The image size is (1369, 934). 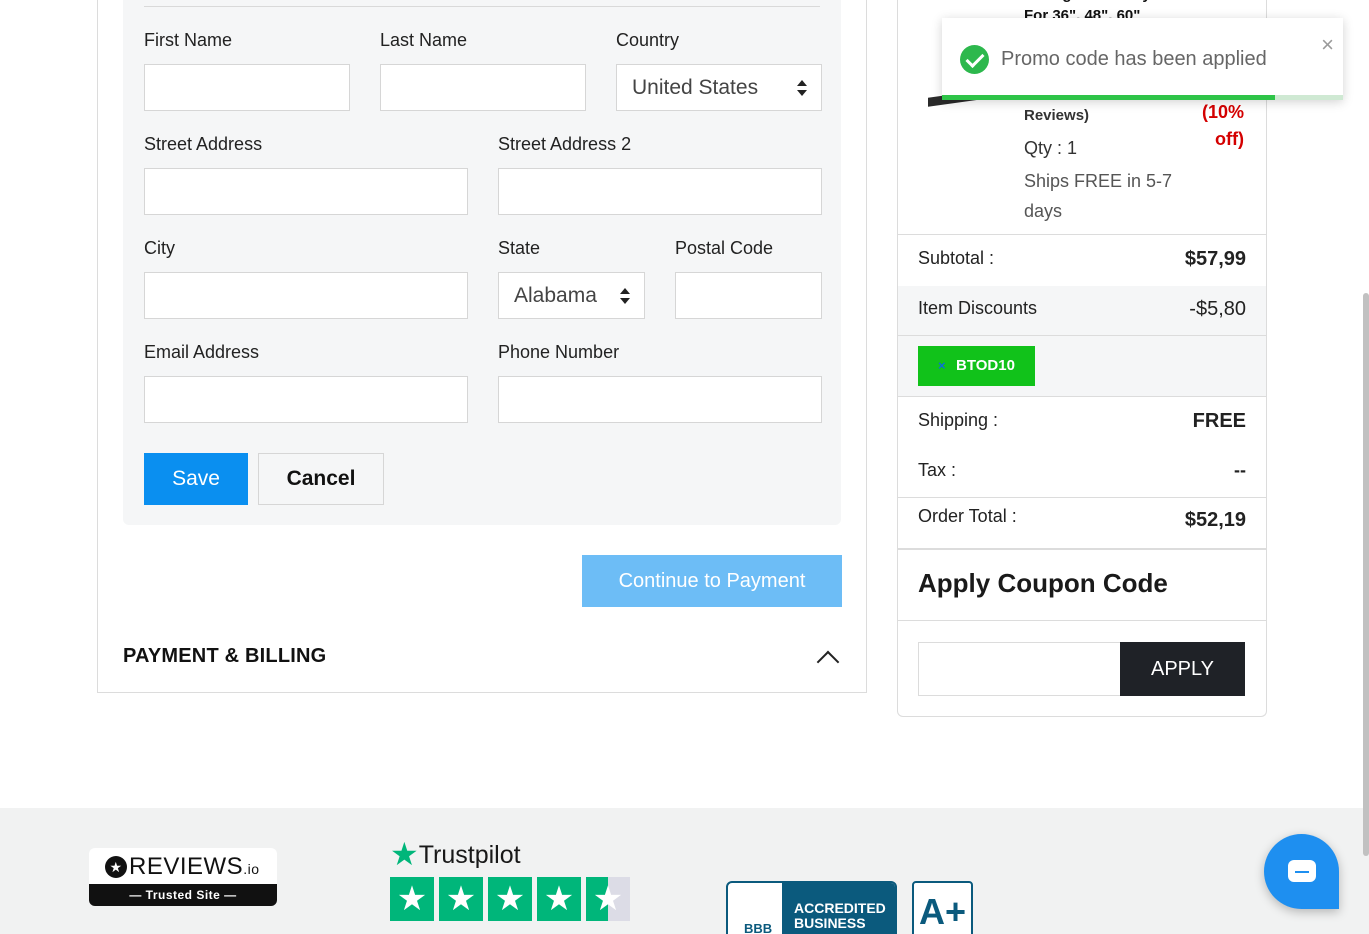 What do you see at coordinates (724, 248) in the screenshot?
I see `postal-code-label: Postal Code` at bounding box center [724, 248].